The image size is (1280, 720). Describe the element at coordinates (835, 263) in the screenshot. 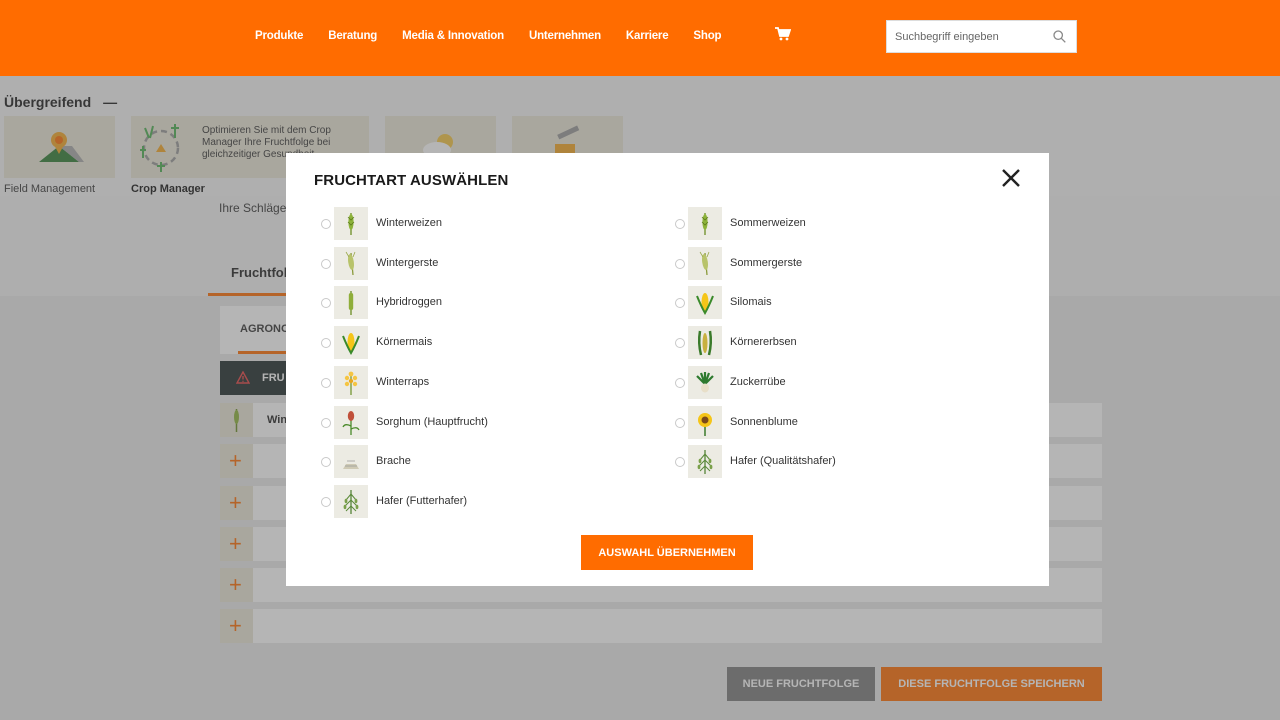

I see `crop-option: Sommergerste` at that location.